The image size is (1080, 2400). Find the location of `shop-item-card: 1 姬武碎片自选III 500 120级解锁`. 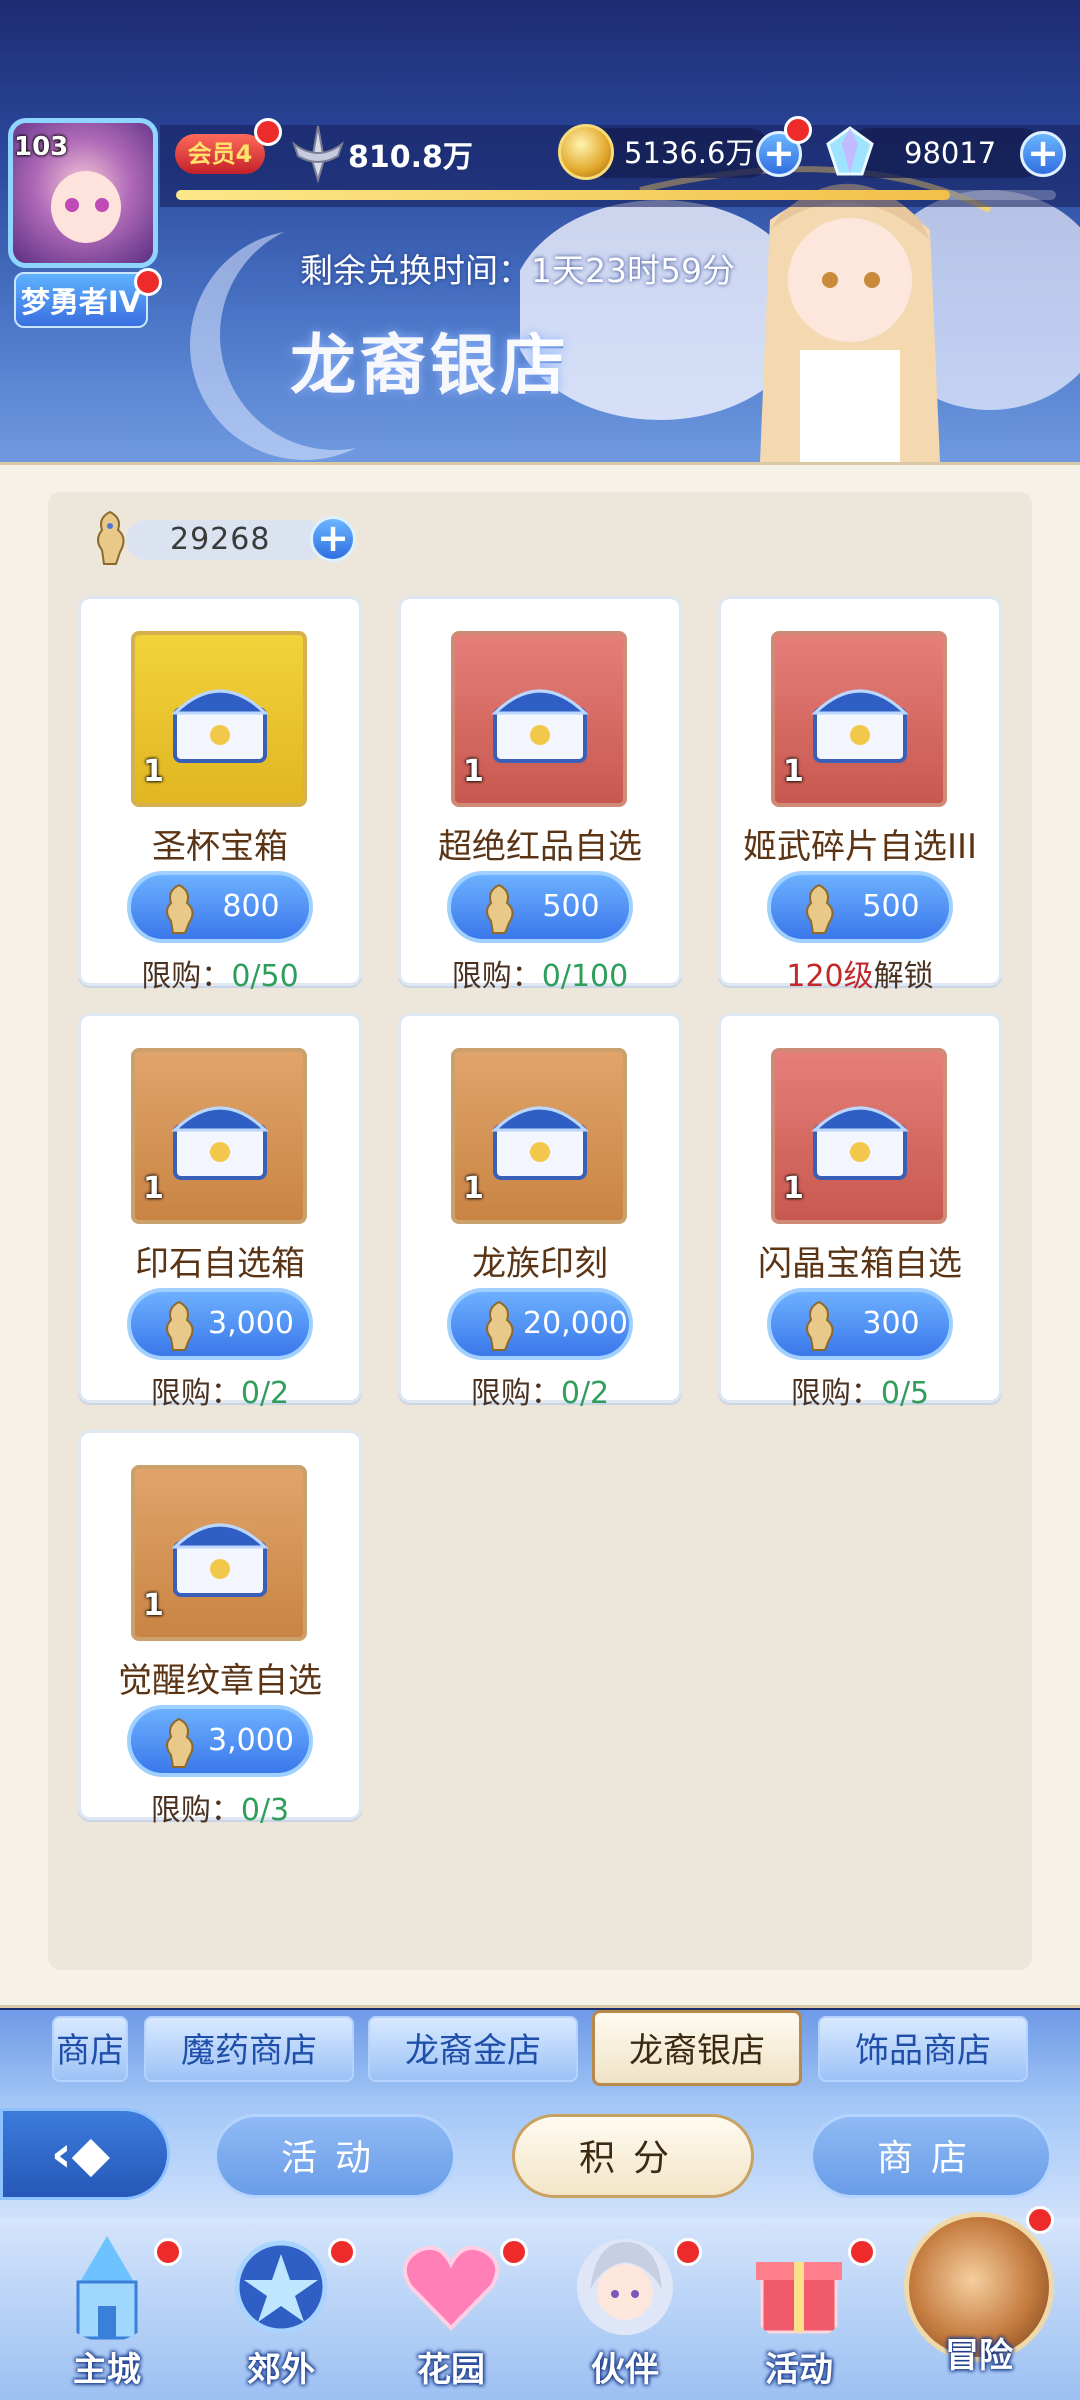

shop-item-card: 1 姬武碎片自选III 500 120级解锁 is located at coordinates (860, 795).